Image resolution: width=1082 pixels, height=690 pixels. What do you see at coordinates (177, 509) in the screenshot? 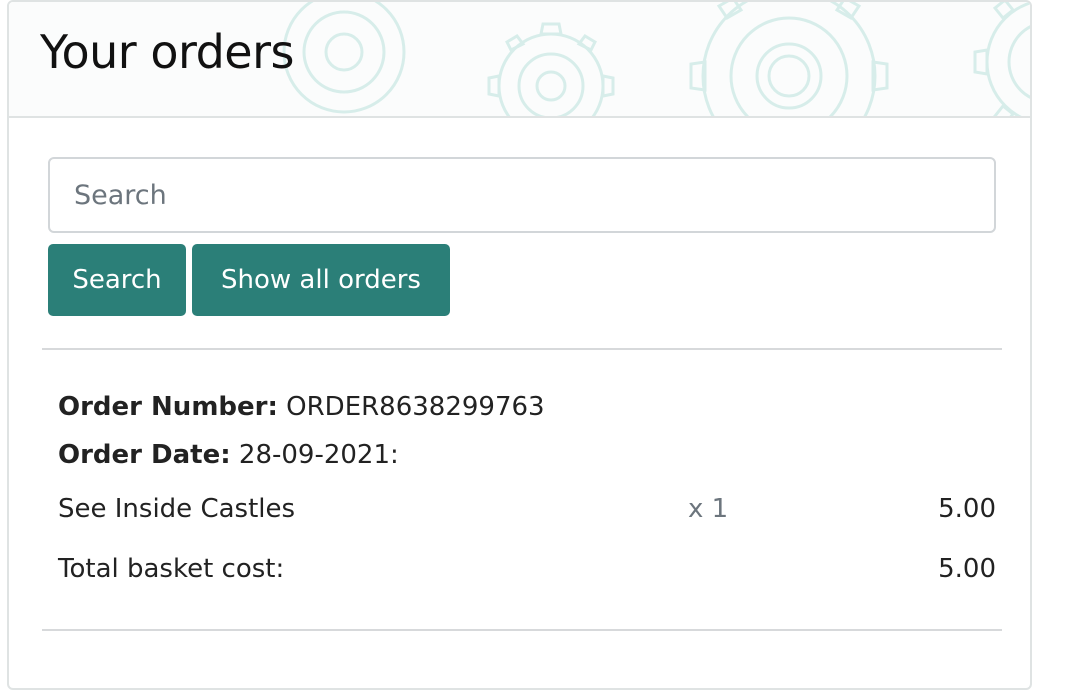
I see `order-item-name: See Inside Castles` at bounding box center [177, 509].